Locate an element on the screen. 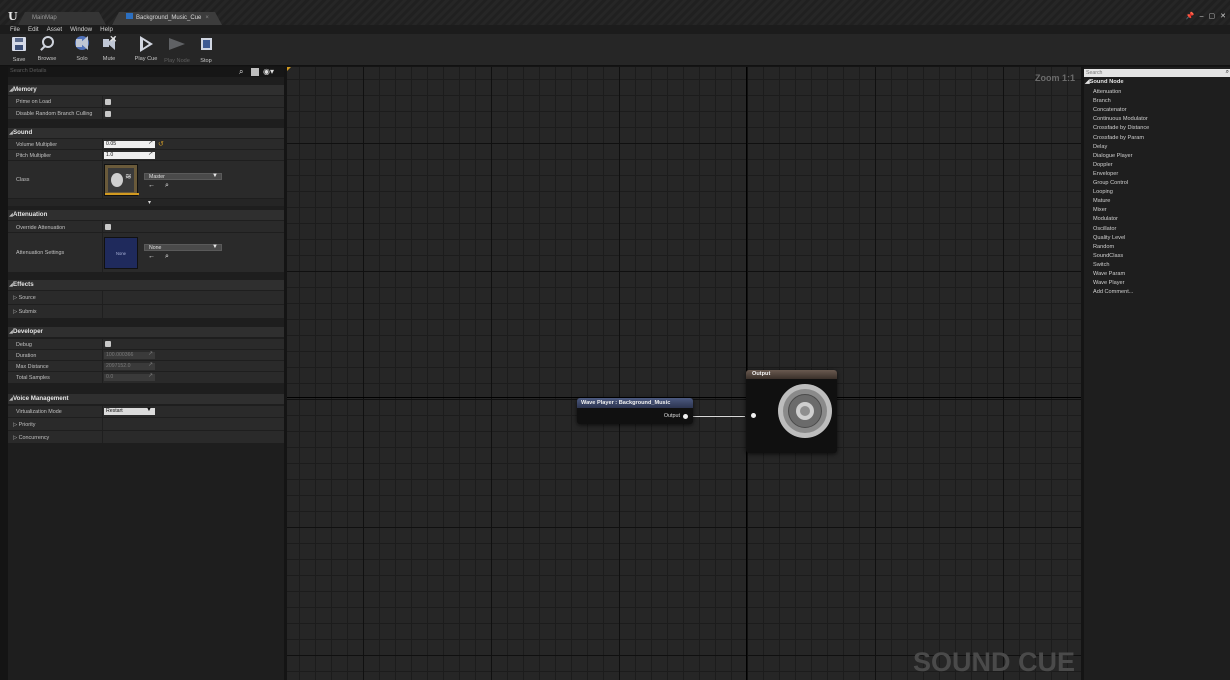 This screenshot has height=680, width=1230. palette-item: Delay is located at coordinates (1100, 147).